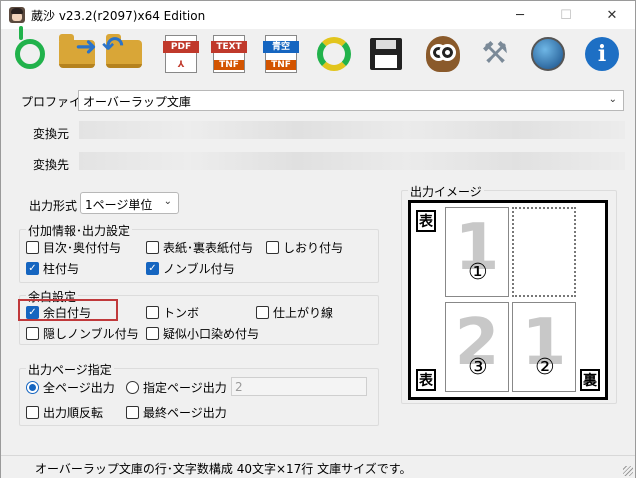 The width and height of the screenshot is (636, 478). I want to click on output-format-value: 1ページ単位, so click(119, 205).